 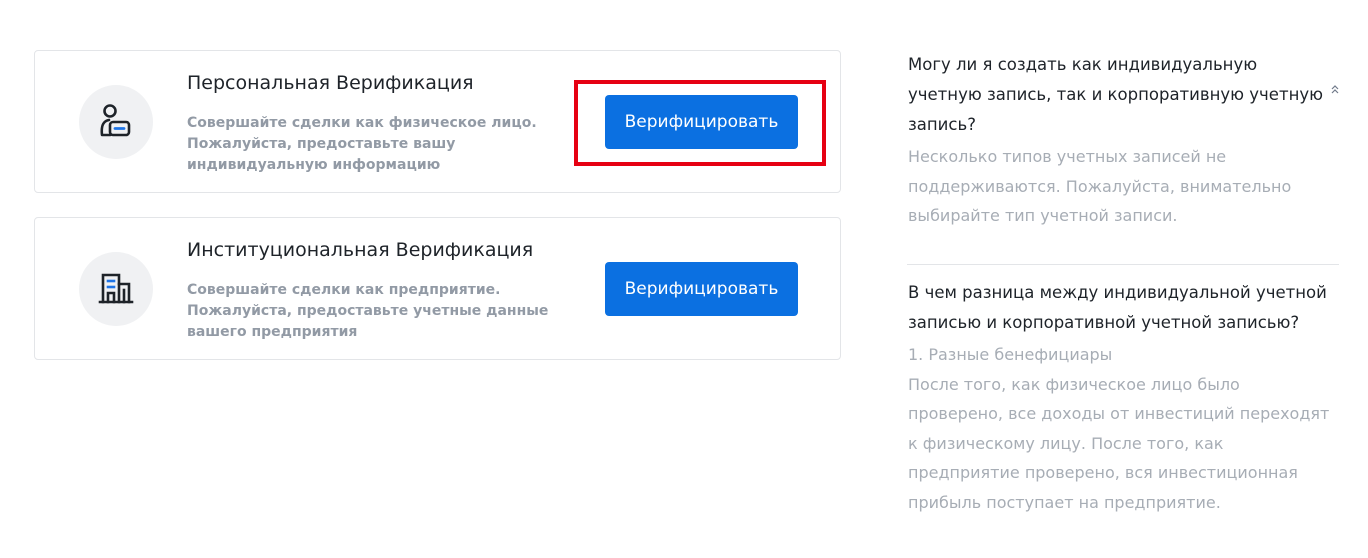 I want to click on description-line: индивидуальную информацию, so click(x=314, y=165).